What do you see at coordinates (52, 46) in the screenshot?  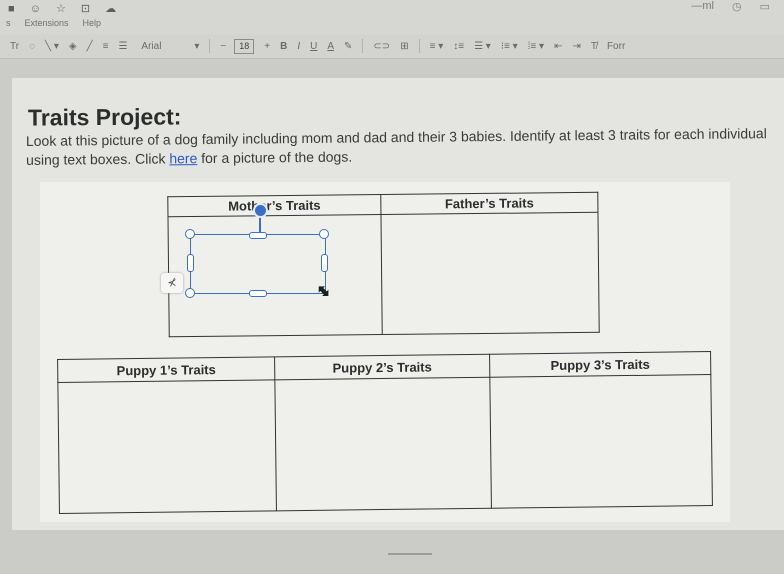 I see `line-tool-icon: ╲ ▾` at bounding box center [52, 46].